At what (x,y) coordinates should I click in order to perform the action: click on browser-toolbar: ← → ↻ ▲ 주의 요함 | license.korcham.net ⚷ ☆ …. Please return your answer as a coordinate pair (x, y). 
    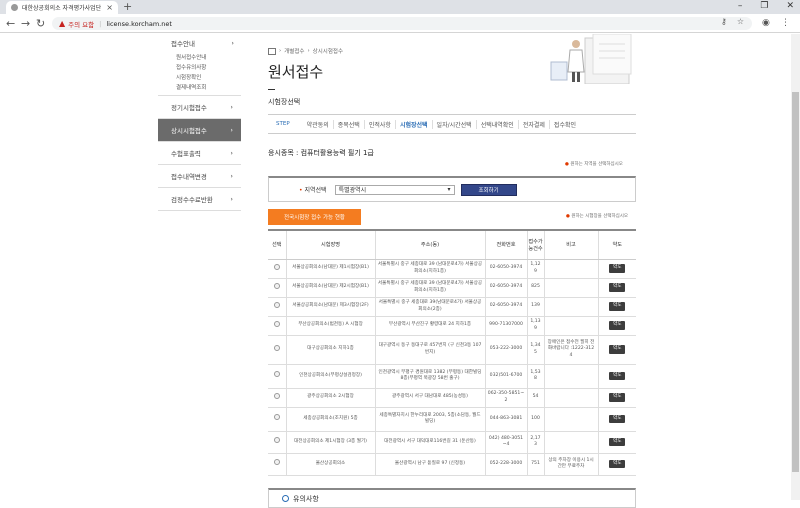
    Looking at the image, I should click on (400, 23).